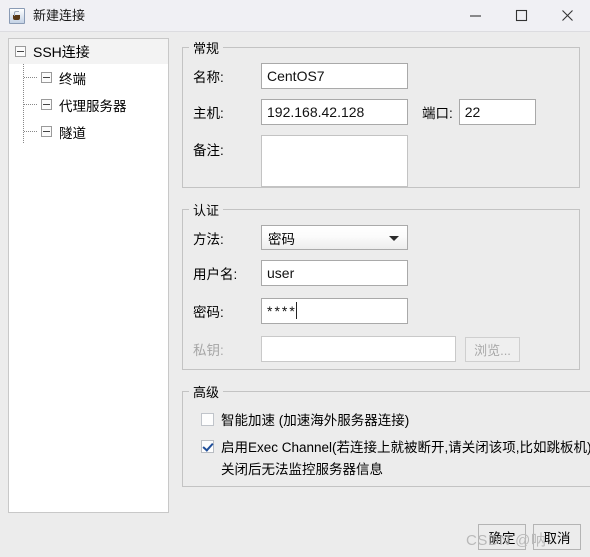  Describe the element at coordinates (208, 150) in the screenshot. I see `note-label: 备注:` at that location.